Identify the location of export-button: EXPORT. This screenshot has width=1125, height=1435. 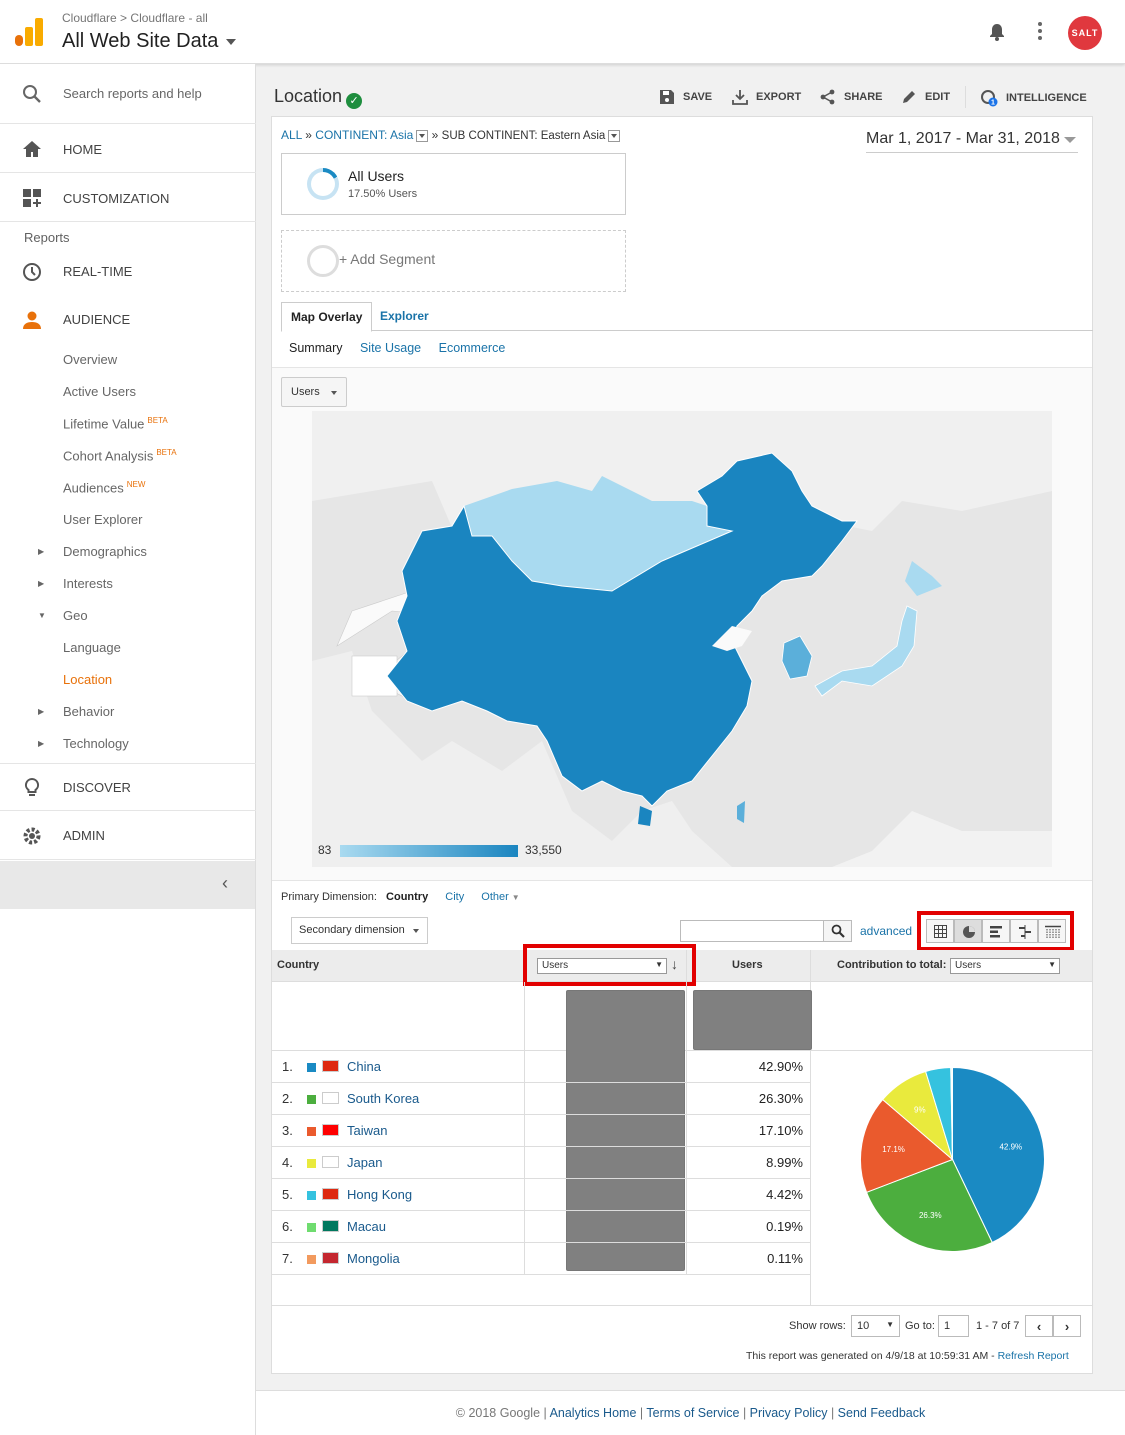
(766, 97).